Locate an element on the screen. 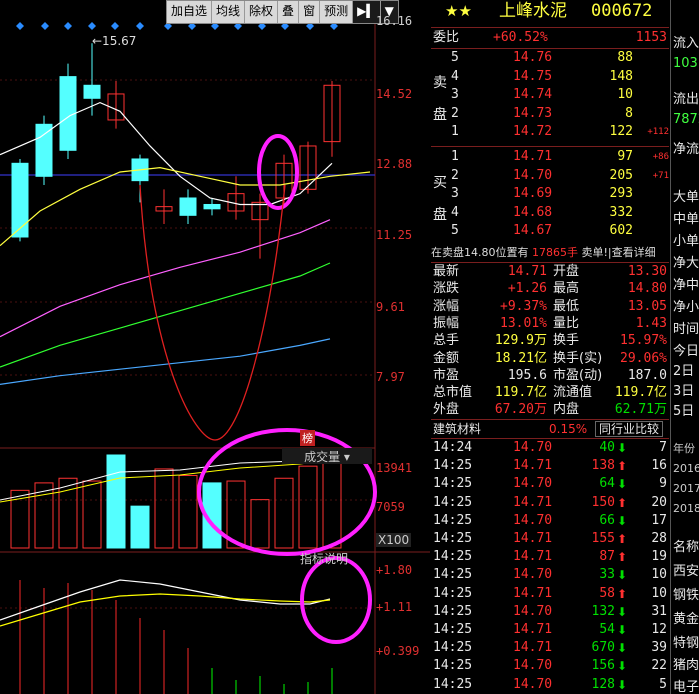 The image size is (699, 694). side-item: 流入 is located at coordinates (686, 41).